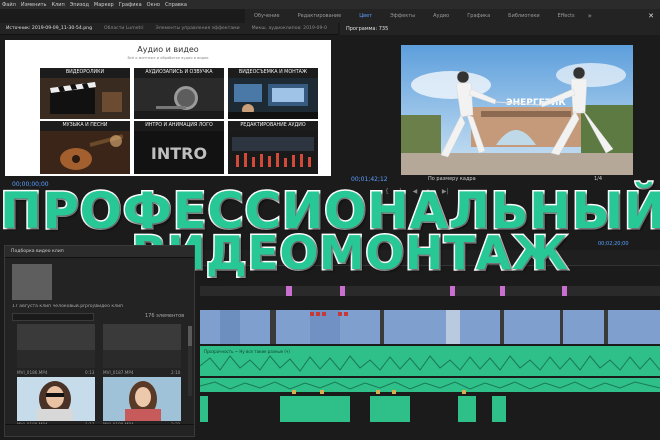  I want to click on fencing-photo: ЭНЕРГЕТИК, so click(517, 110).